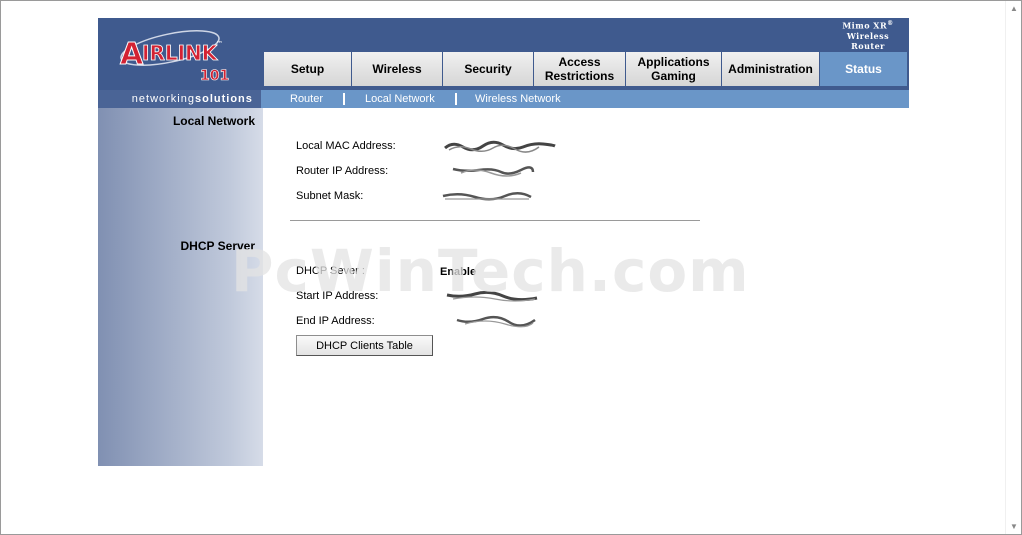 Image resolution: width=1022 pixels, height=535 pixels. I want to click on router-ip-redacted, so click(493, 171).